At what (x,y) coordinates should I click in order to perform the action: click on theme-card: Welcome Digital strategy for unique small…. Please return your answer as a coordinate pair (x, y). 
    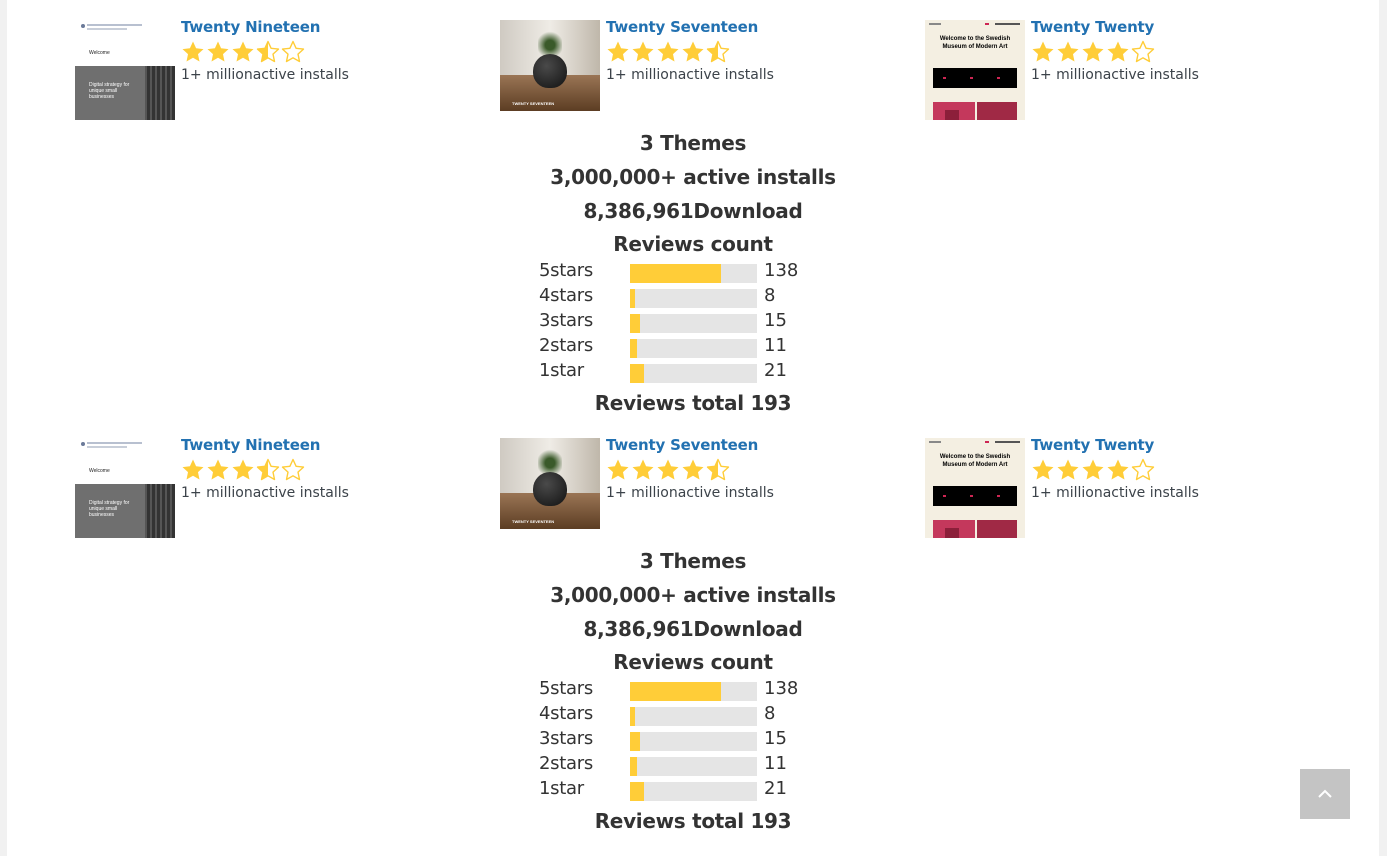
    Looking at the image, I should click on (255, 69).